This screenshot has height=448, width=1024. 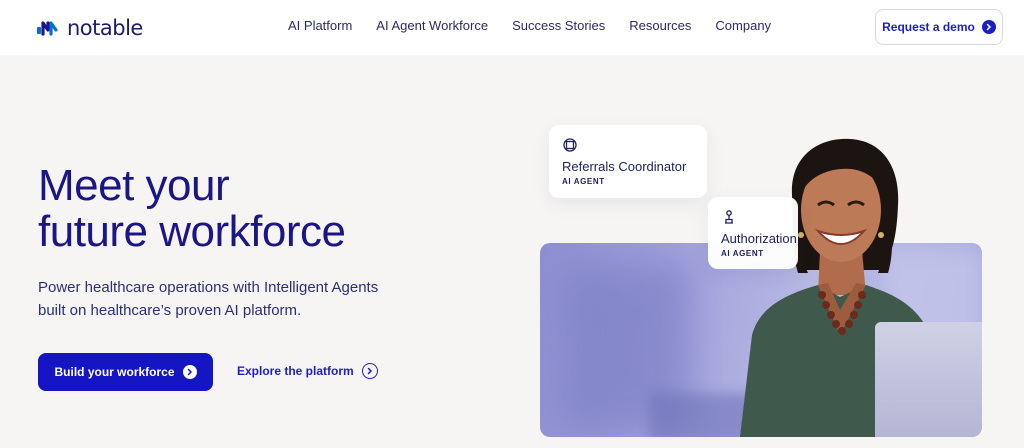 I want to click on arrow-right-circle-icon, so click(x=369, y=371).